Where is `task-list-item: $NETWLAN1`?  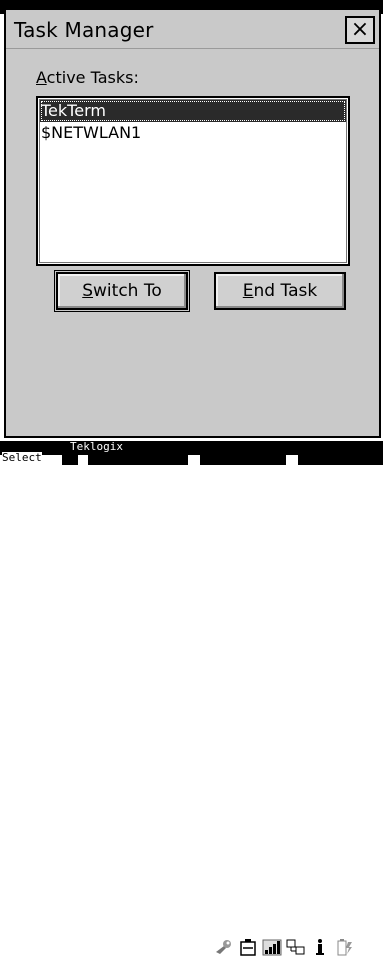 task-list-item: $NETWLAN1 is located at coordinates (193, 133).